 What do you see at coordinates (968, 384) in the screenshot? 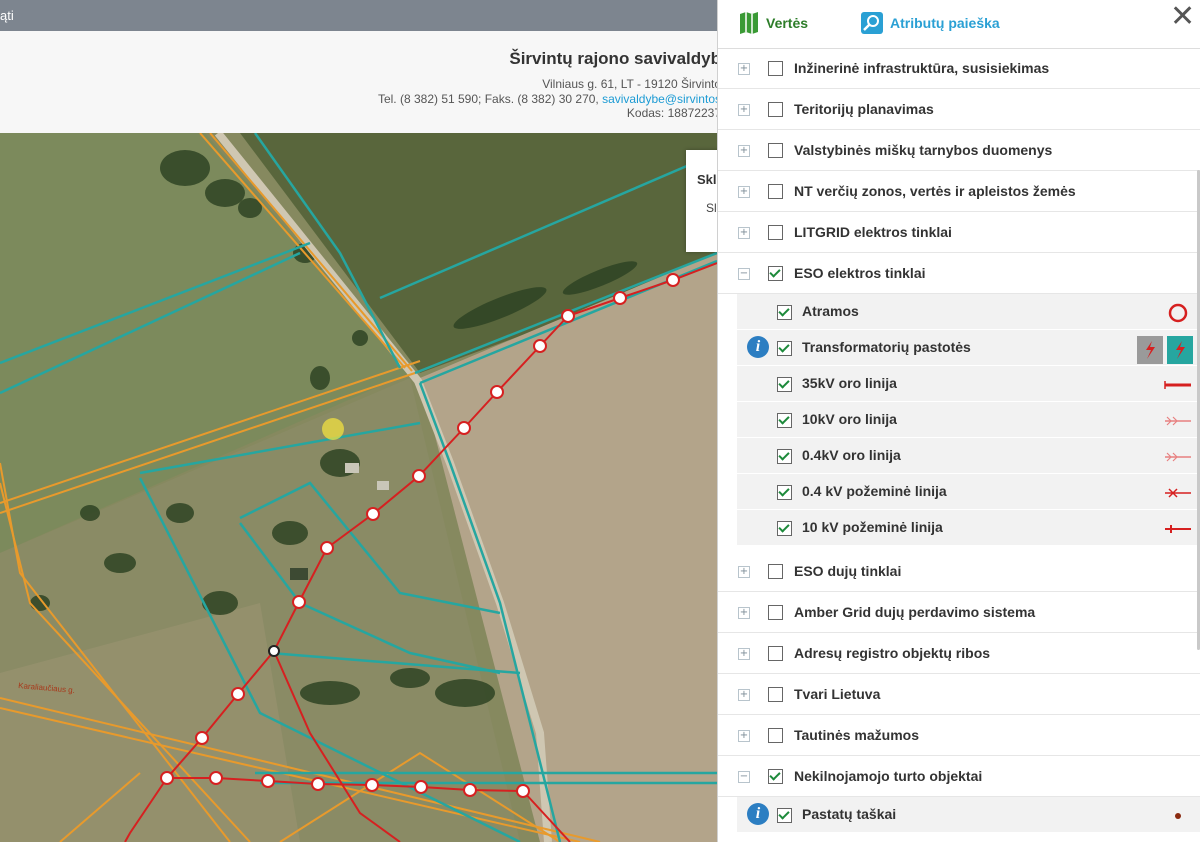
I see `sublayer-row: 35kV oro linija` at bounding box center [968, 384].